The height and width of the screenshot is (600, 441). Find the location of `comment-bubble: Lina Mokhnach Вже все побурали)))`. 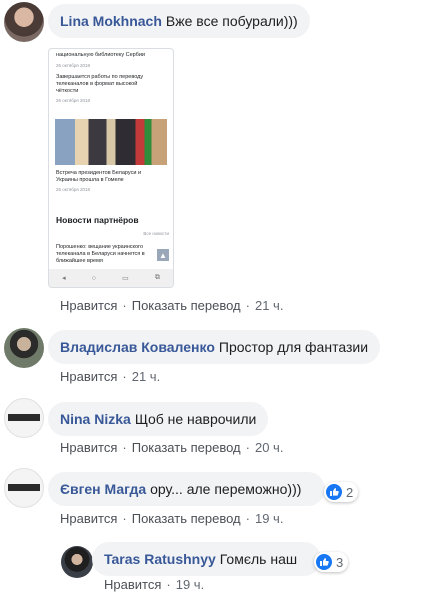

comment-bubble: Lina Mokhnach Вже все побурали))) is located at coordinates (179, 21).